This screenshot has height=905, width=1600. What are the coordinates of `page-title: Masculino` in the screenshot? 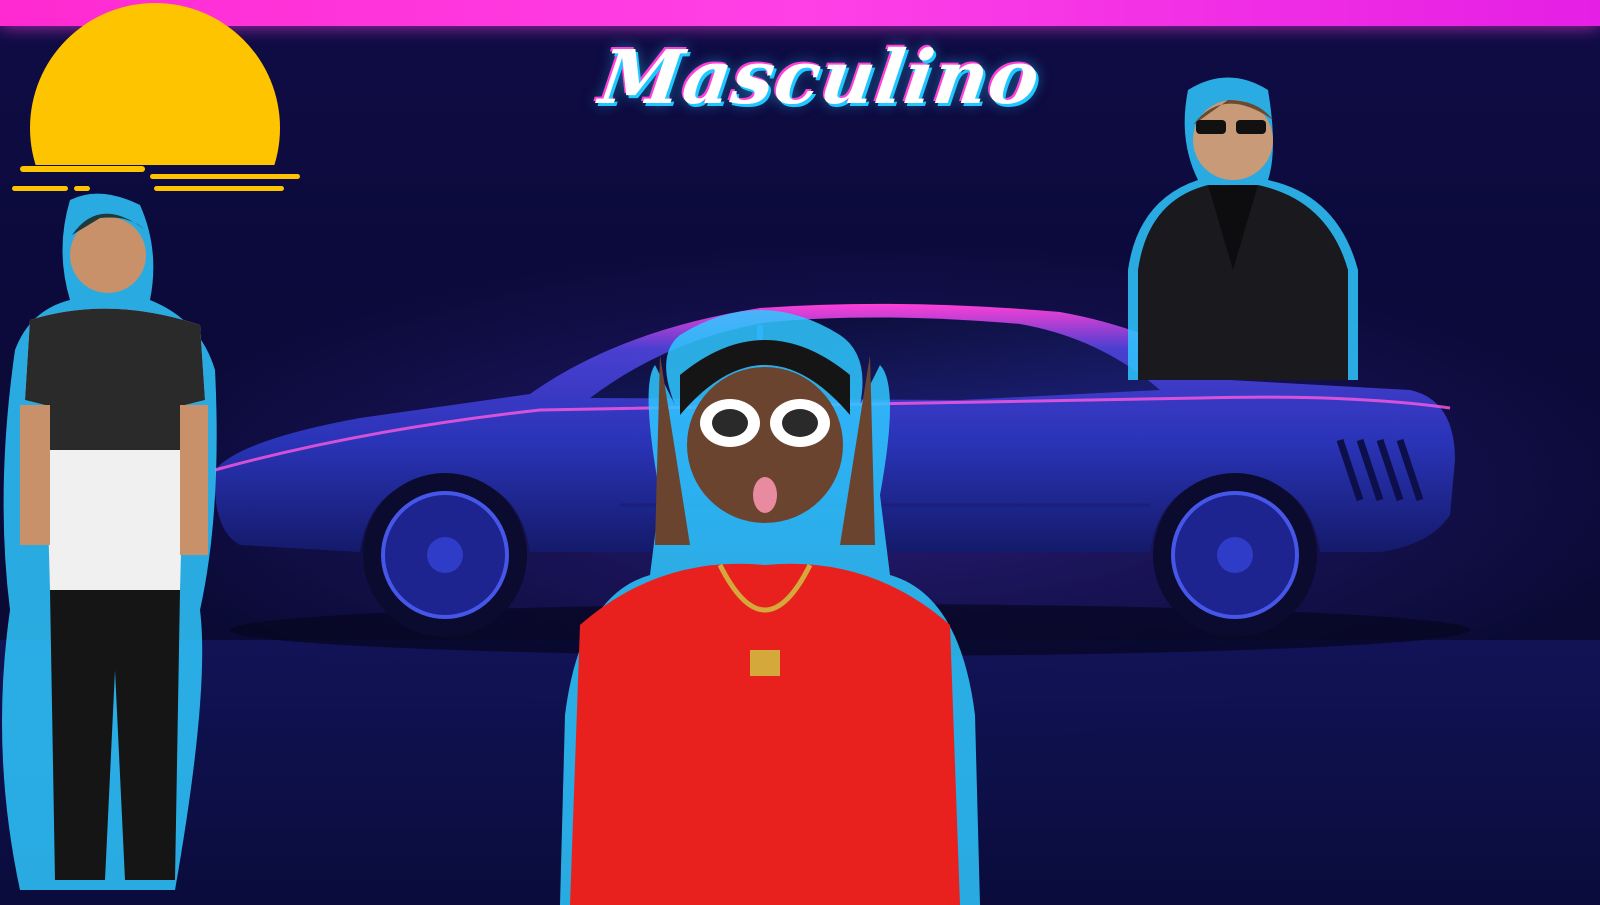 It's located at (820, 78).